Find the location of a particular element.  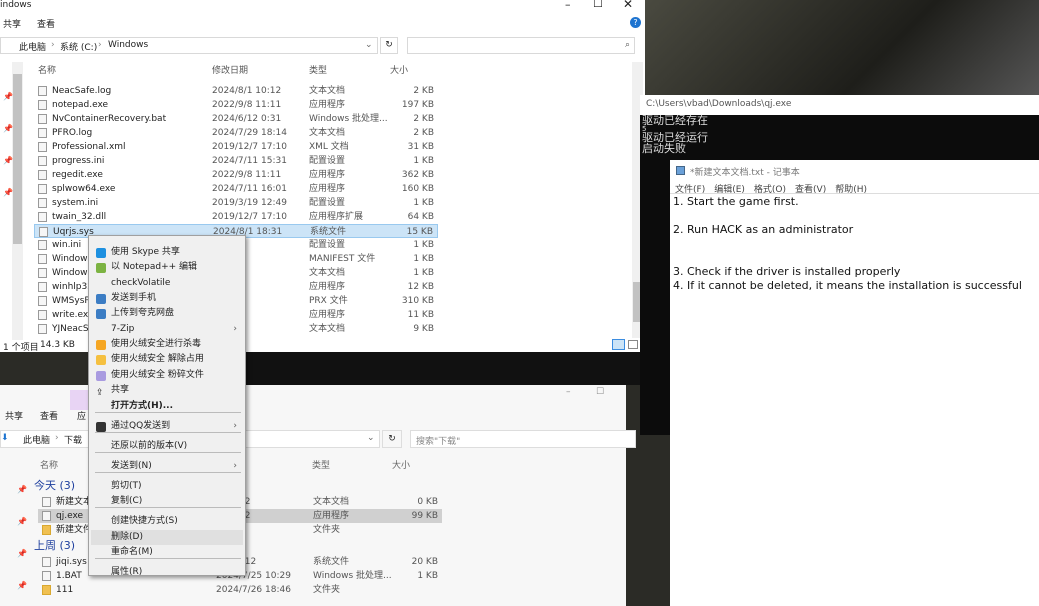

menu-item: ⇪ 共享 is located at coordinates (167, 390).